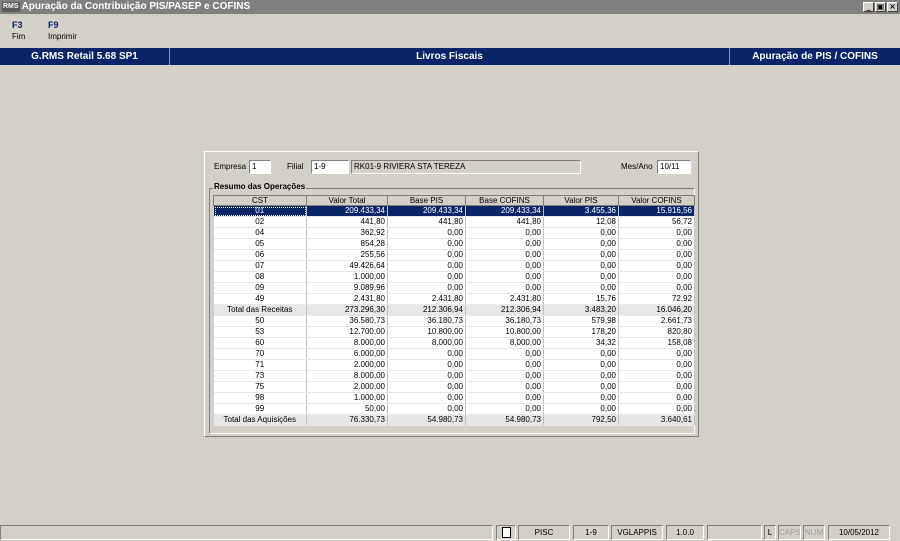  What do you see at coordinates (544, 532) in the screenshot?
I see `status-module: PISC` at bounding box center [544, 532].